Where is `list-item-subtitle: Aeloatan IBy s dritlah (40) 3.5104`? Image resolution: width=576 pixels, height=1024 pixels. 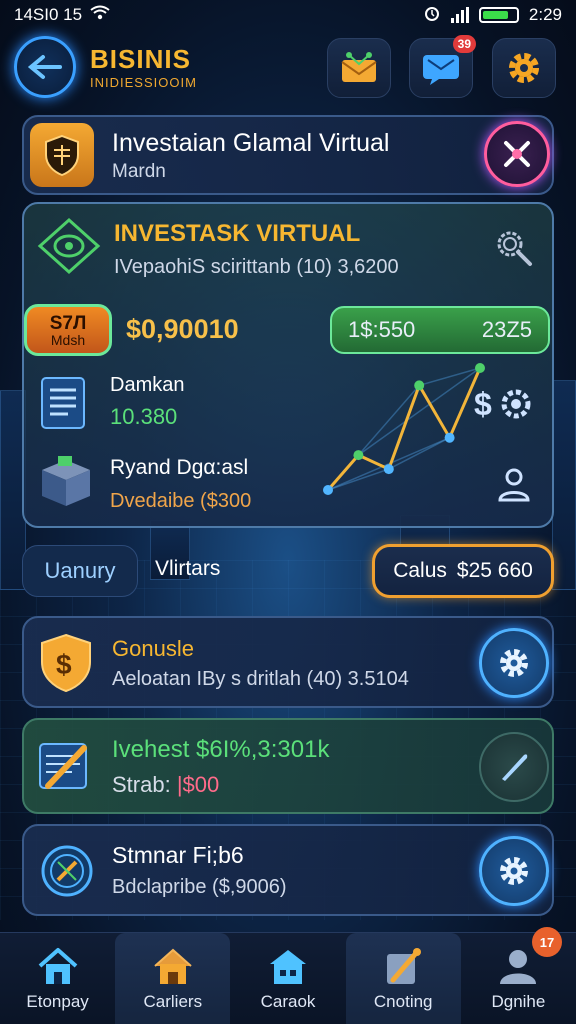
list-item-subtitle: Aeloatan IBy s dritlah (40) 3.5104 is located at coordinates (260, 679).